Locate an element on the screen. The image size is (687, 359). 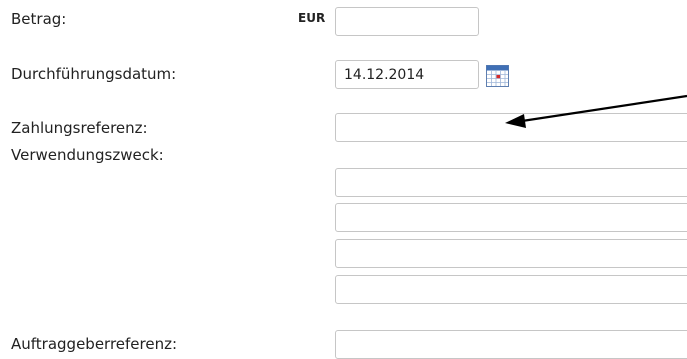
originator-reference-label: Auftraggeberreferenz: is located at coordinates (94, 344).